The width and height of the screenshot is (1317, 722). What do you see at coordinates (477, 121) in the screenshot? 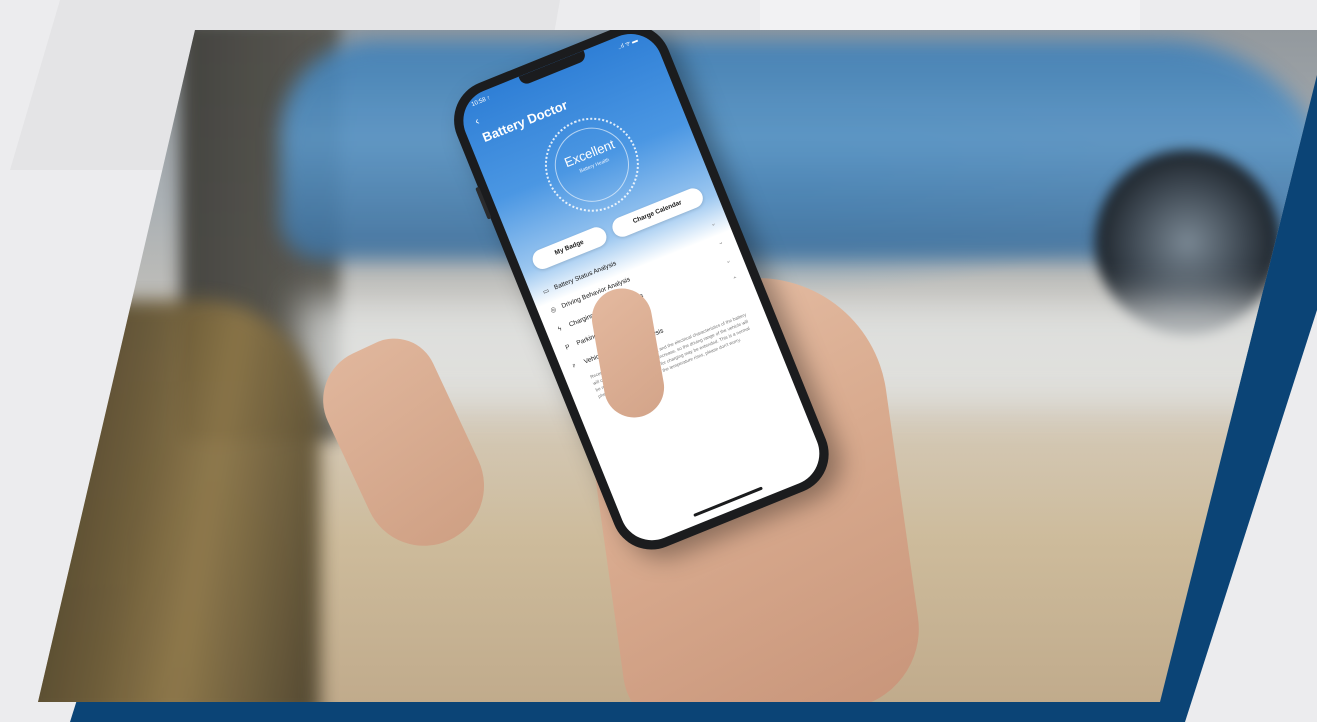
I see `back-arrow-icon: ‹` at bounding box center [477, 121].